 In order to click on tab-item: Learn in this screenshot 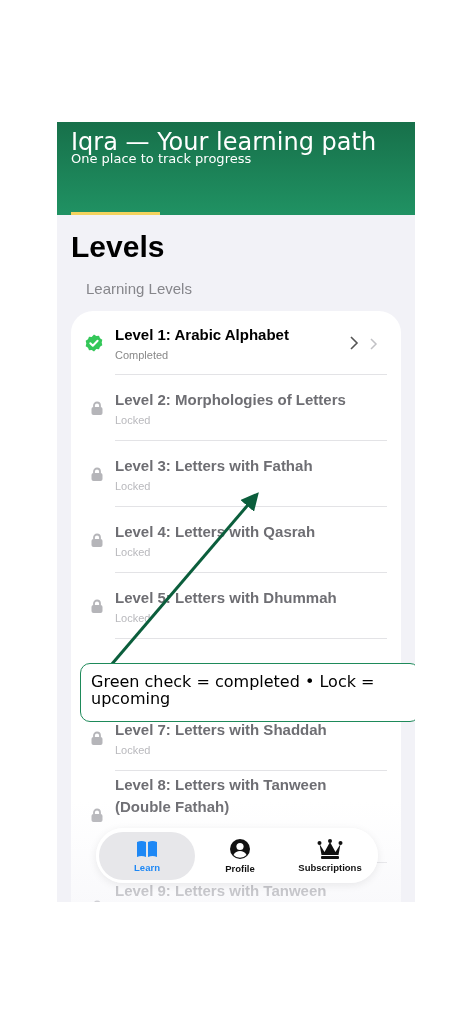, I will do `click(147, 855)`.